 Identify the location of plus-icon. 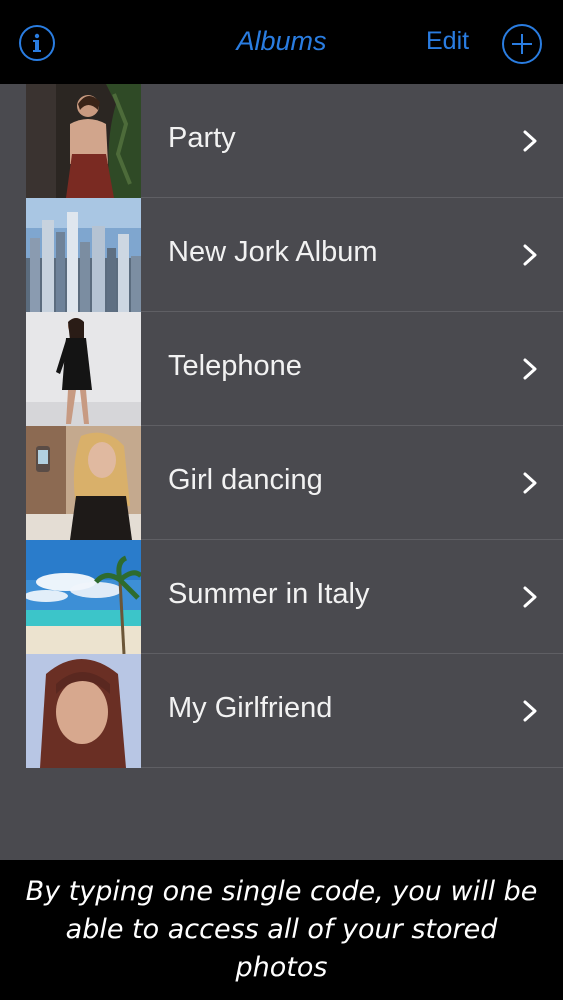
(522, 44).